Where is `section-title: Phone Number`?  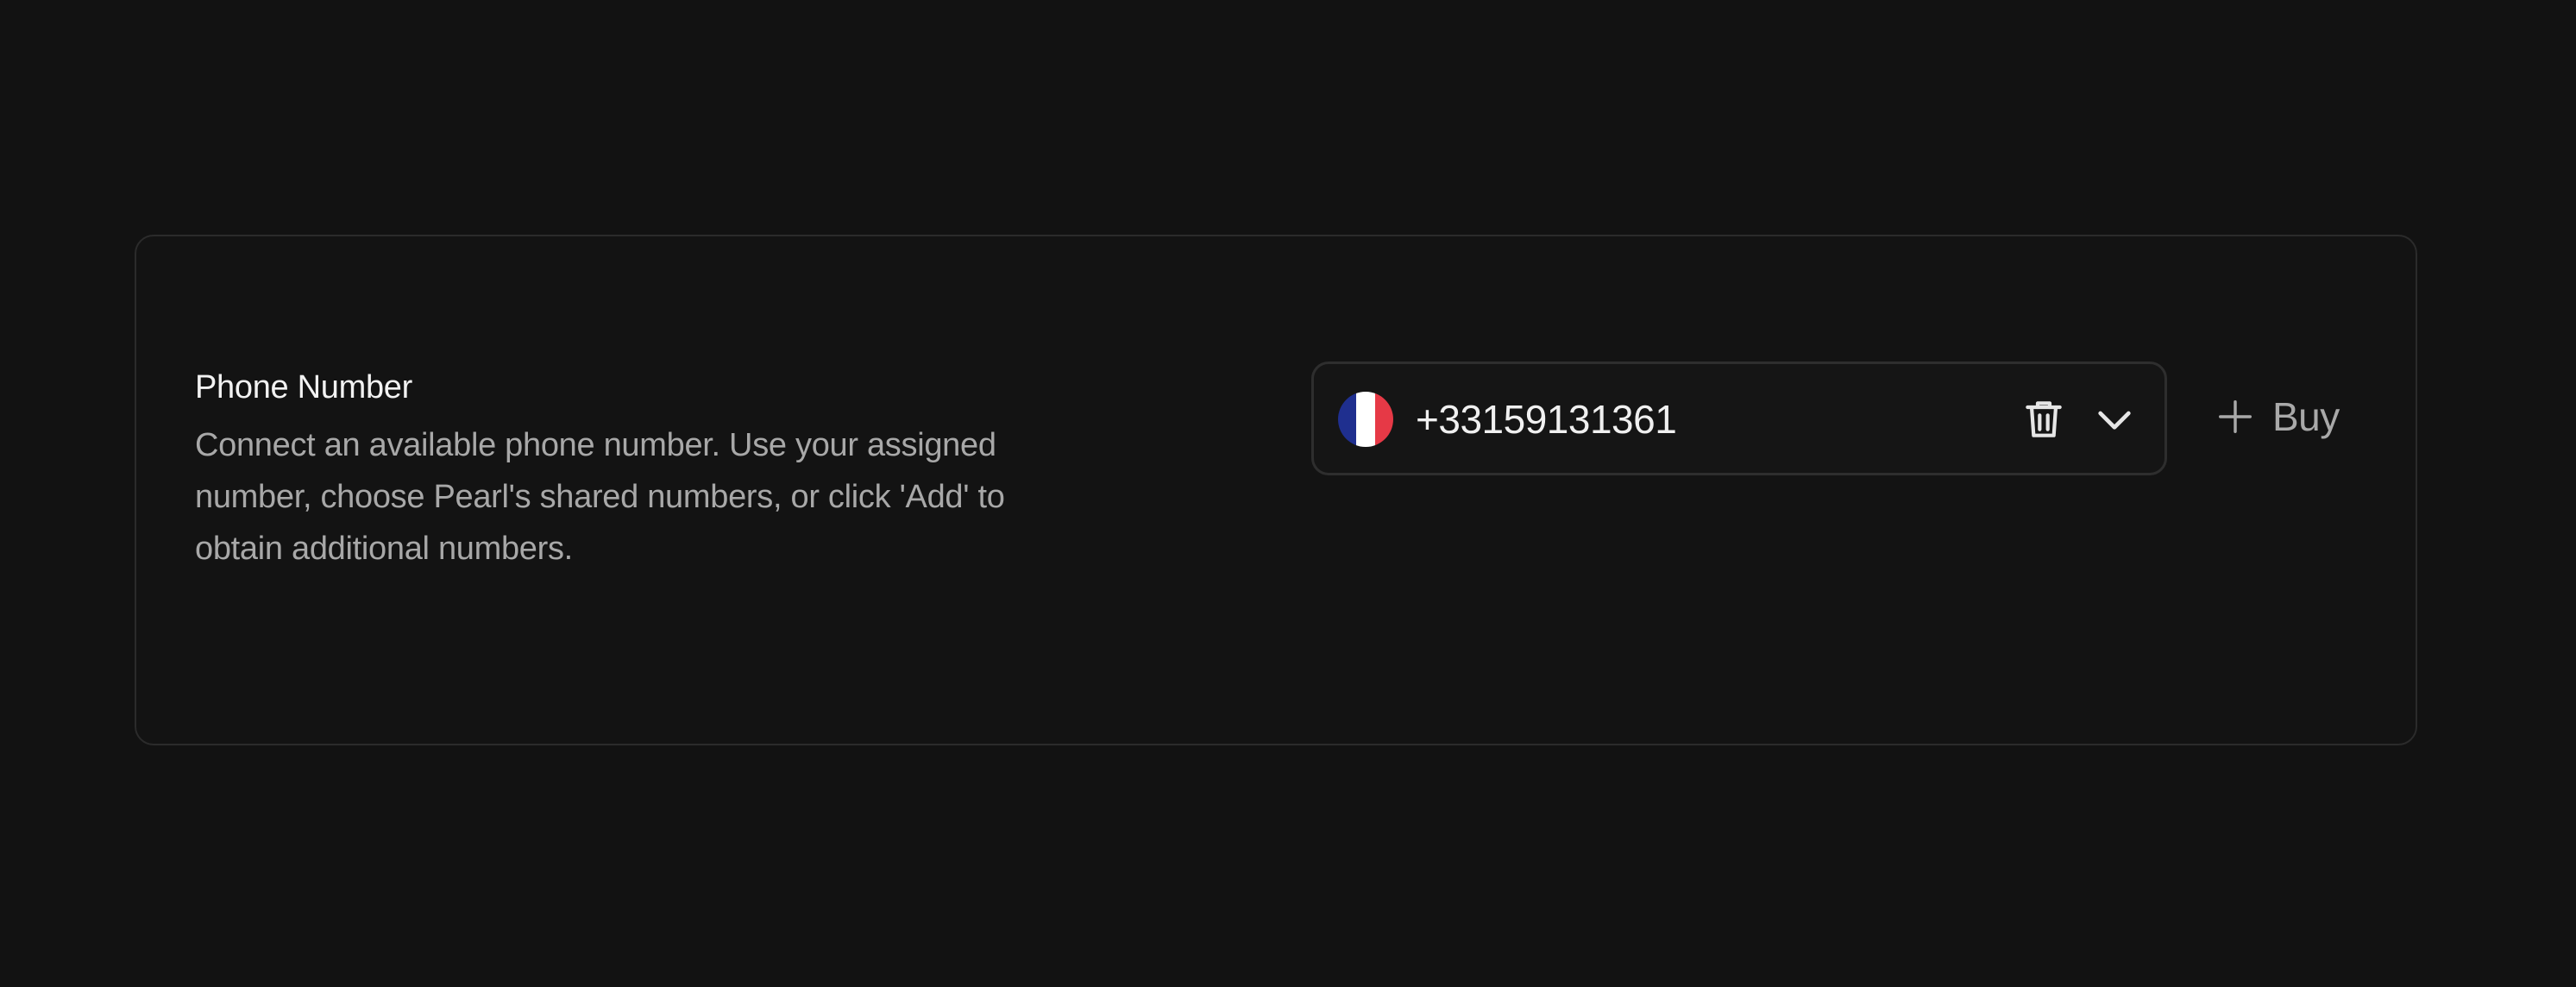
section-title: Phone Number is located at coordinates (303, 387).